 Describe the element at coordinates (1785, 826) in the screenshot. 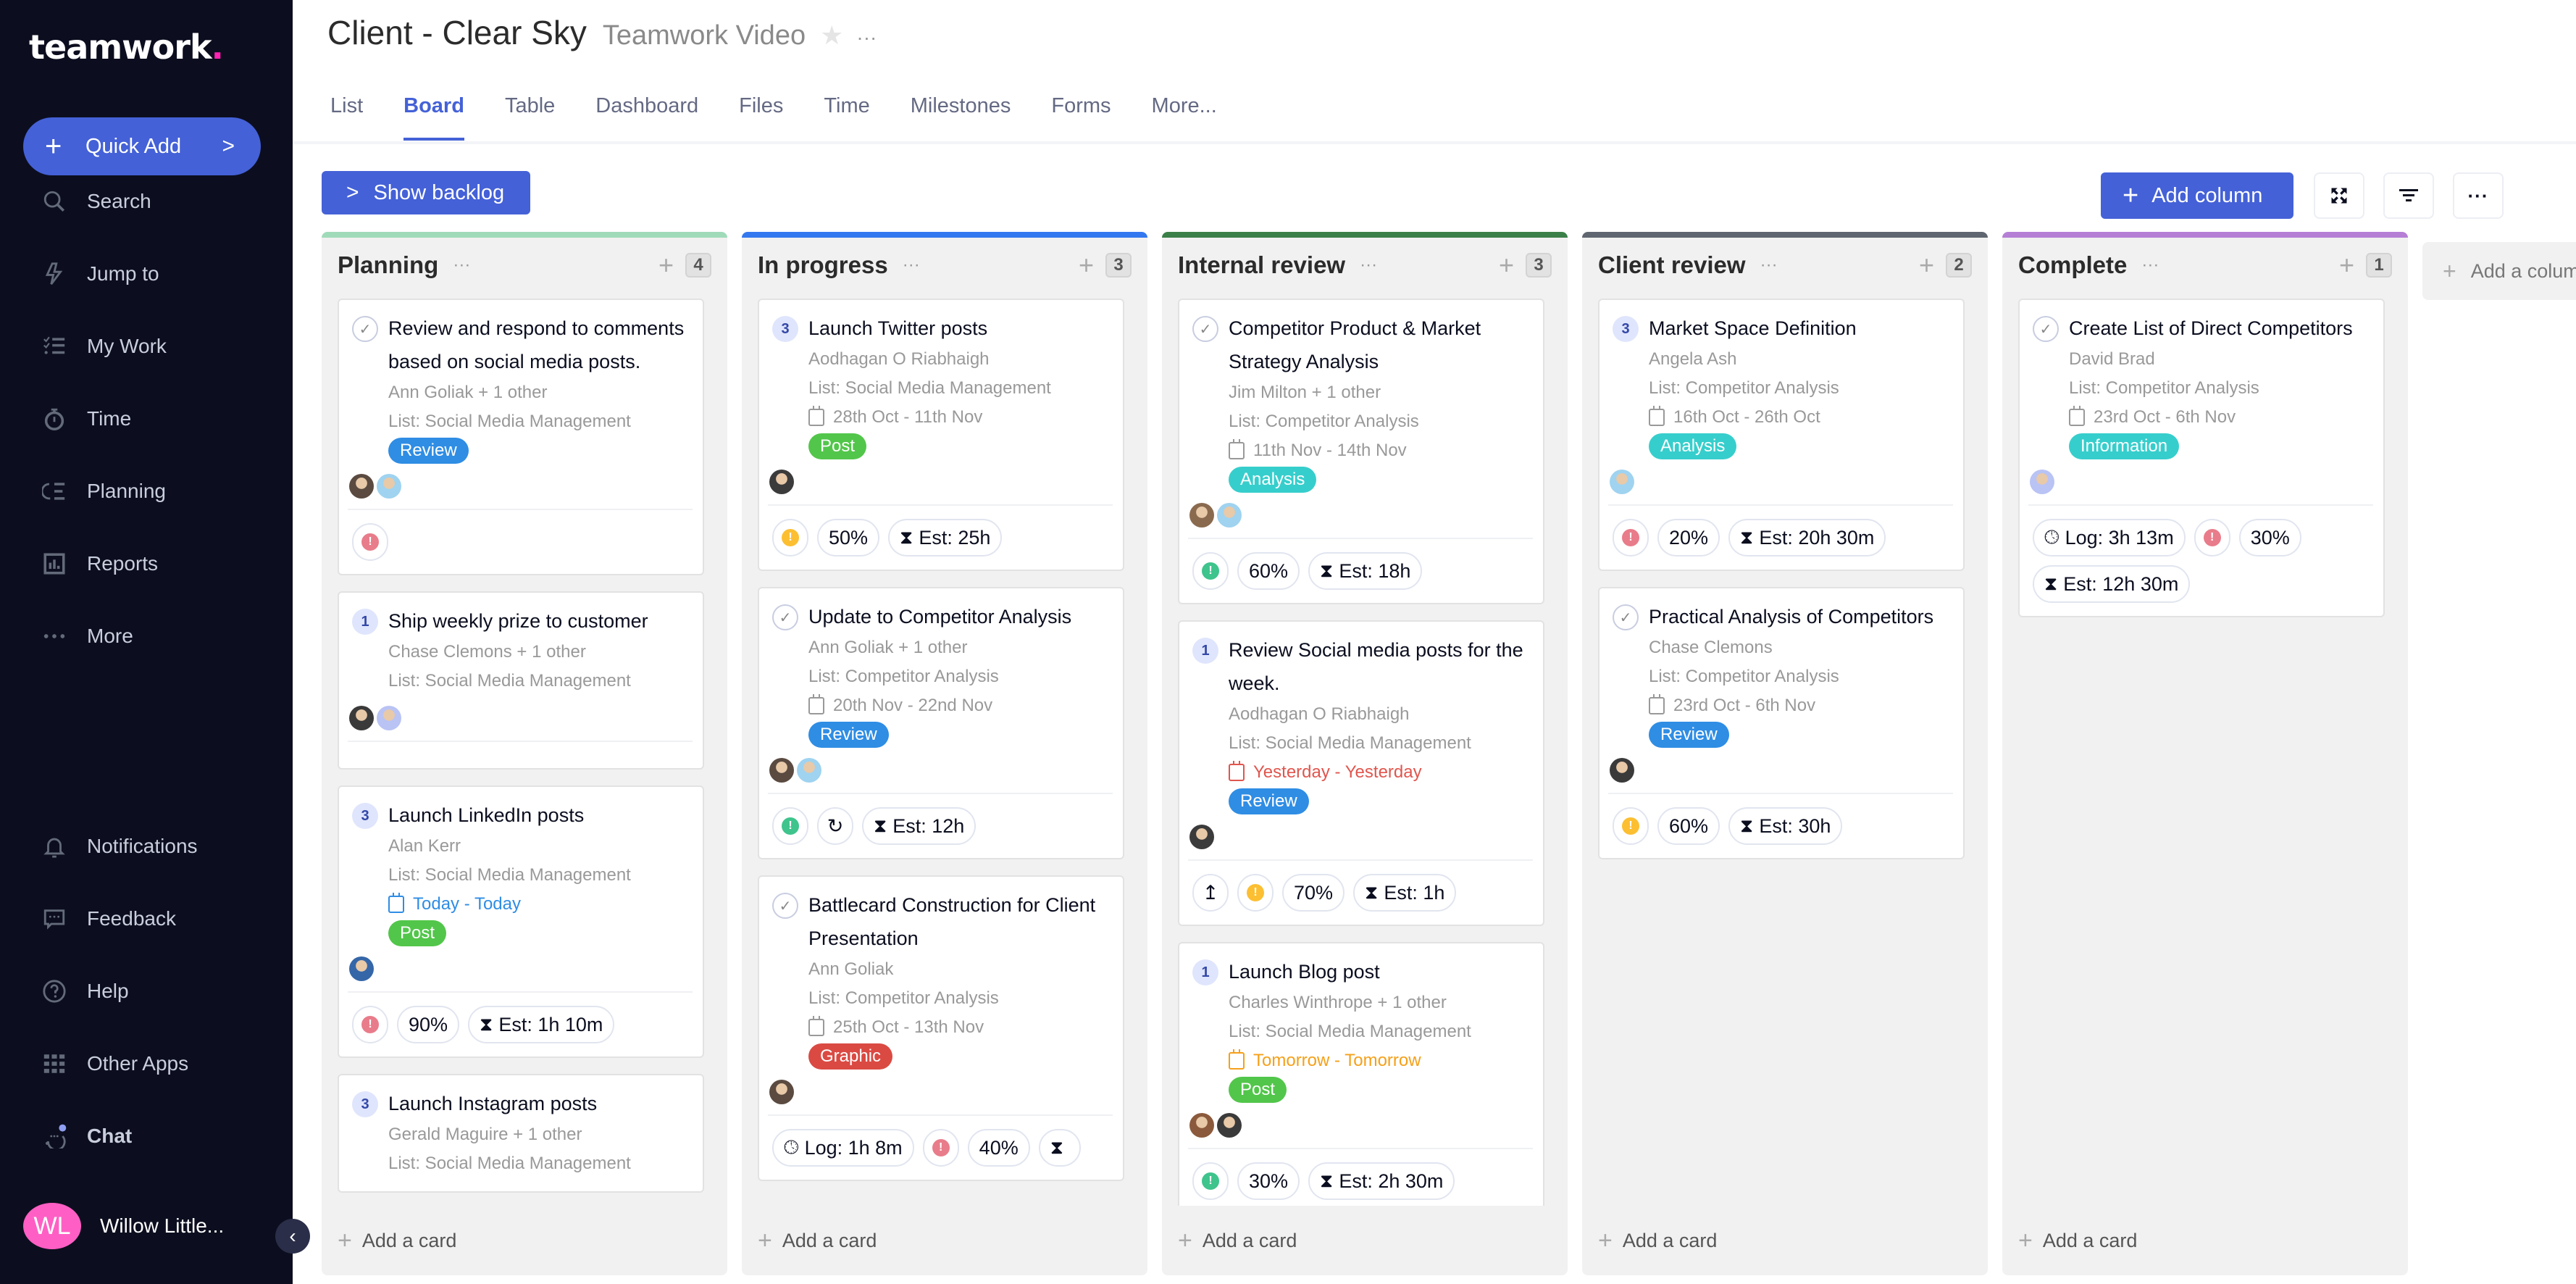

I see `estimate-badge: ⧗ Est: 30h` at that location.